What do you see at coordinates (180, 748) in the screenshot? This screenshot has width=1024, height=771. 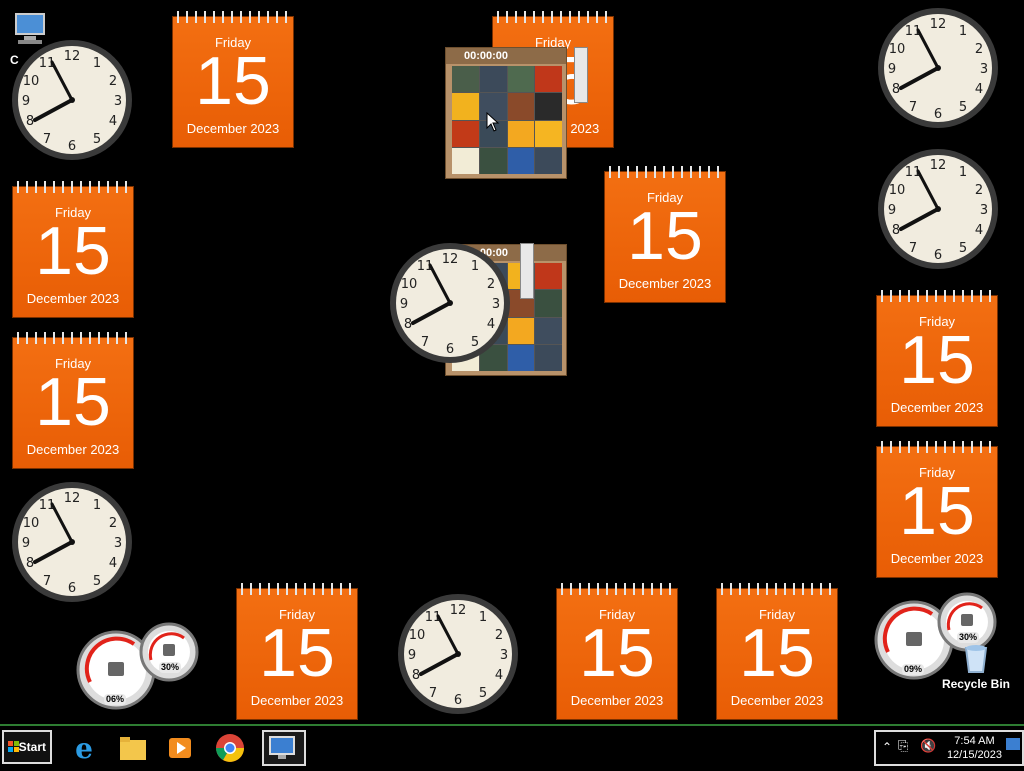 I see `media-player-icon` at bounding box center [180, 748].